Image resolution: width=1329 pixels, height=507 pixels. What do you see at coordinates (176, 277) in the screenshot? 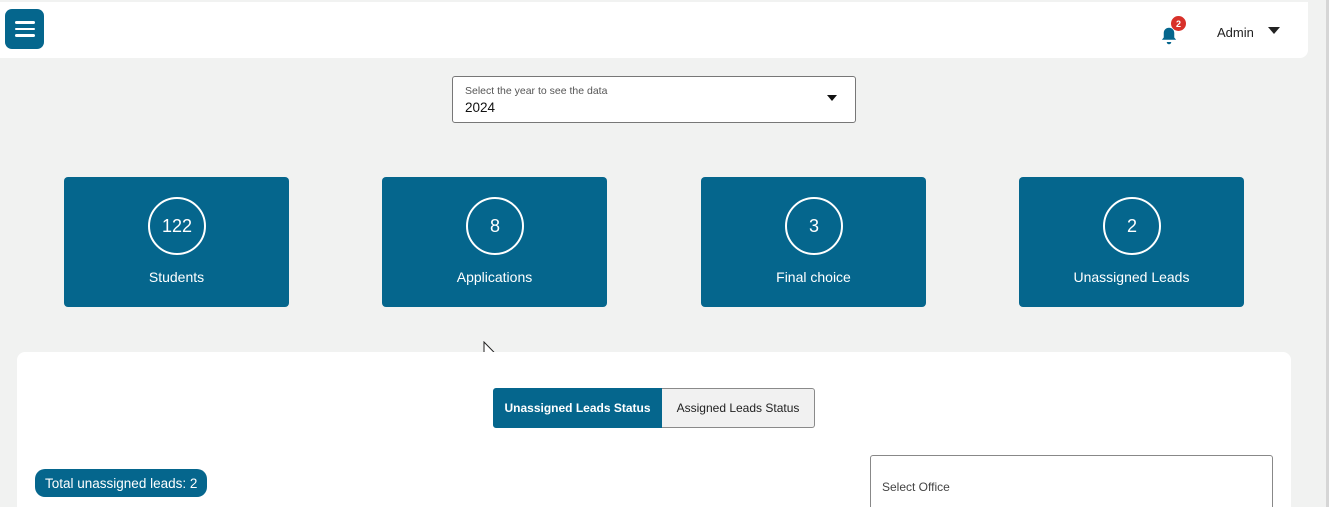
I see `stat-label: Students` at bounding box center [176, 277].